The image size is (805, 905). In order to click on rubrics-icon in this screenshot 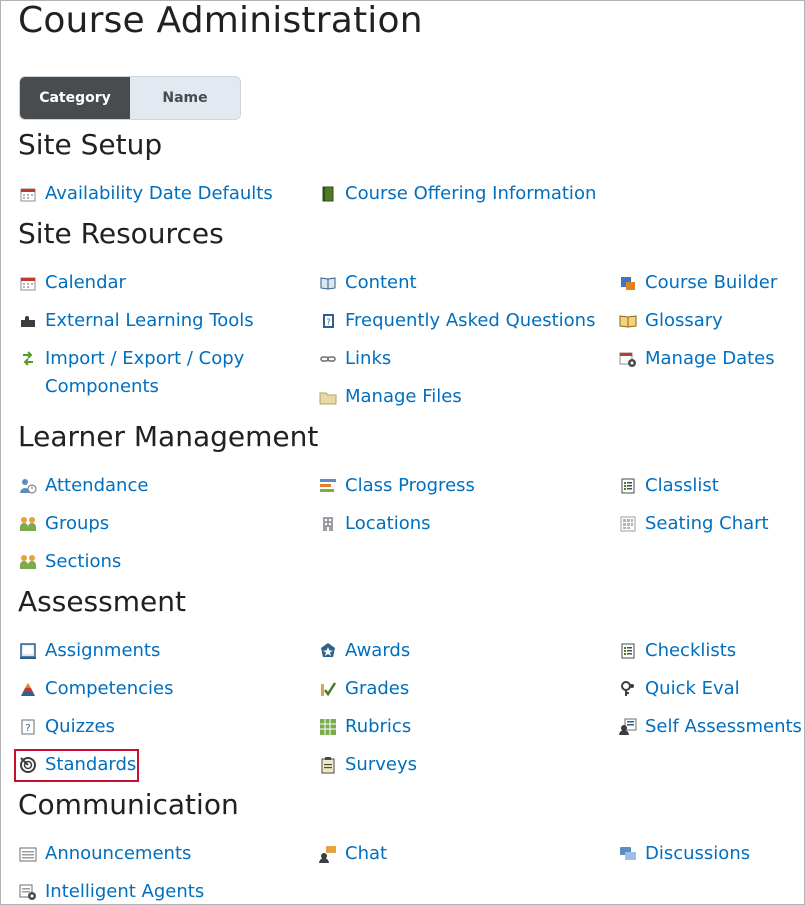, I will do `click(328, 727)`.